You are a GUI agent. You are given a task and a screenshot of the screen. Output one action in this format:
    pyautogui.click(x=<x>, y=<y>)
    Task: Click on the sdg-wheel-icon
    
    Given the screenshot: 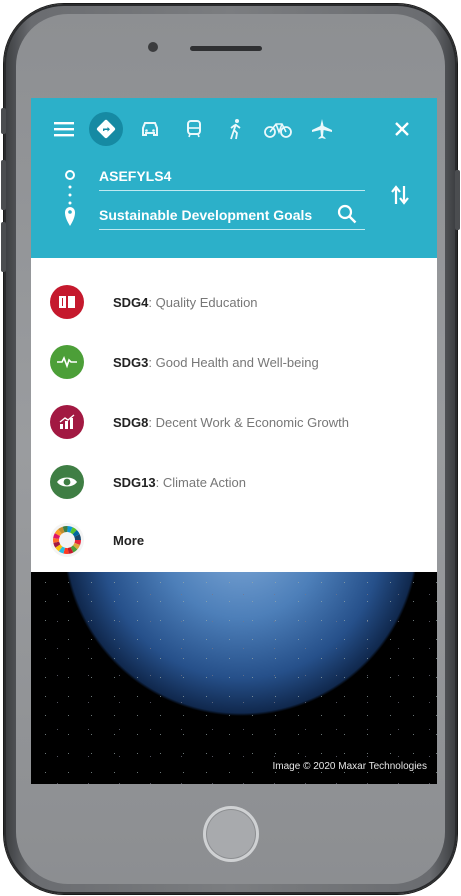 What is the action you would take?
    pyautogui.click(x=67, y=540)
    